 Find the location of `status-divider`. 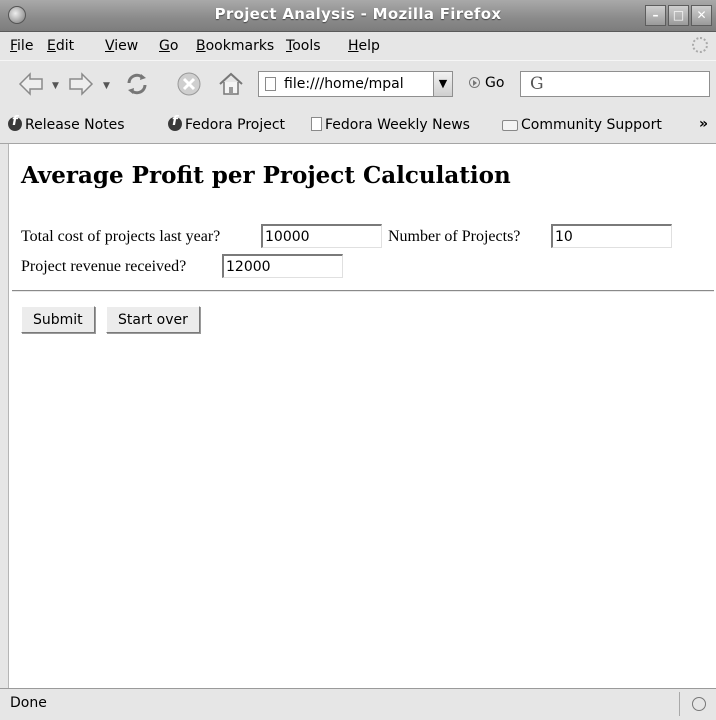

status-divider is located at coordinates (679, 704).